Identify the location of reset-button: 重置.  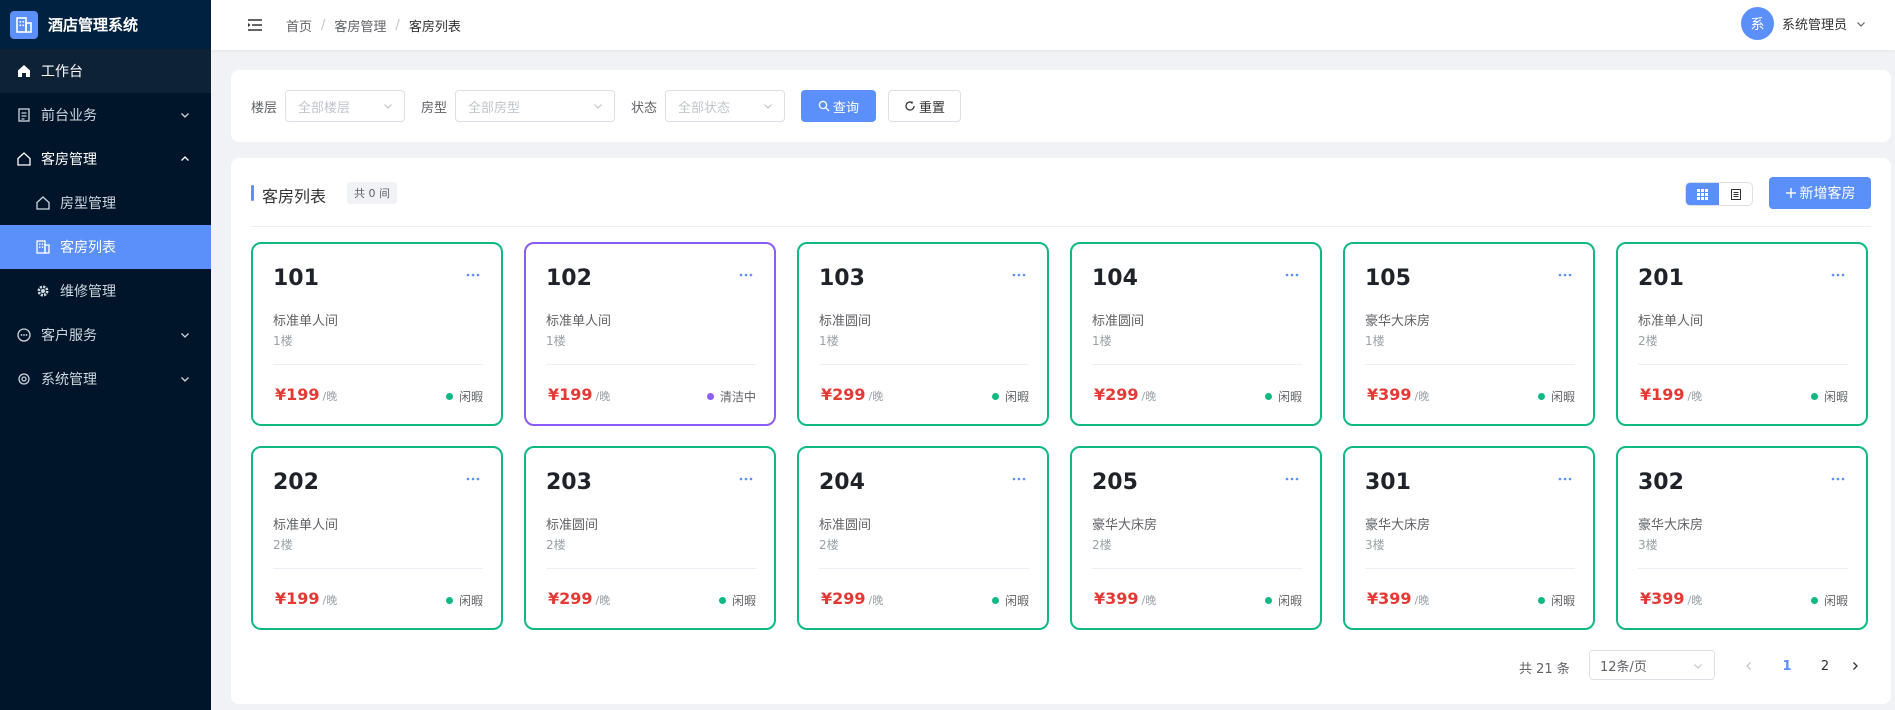
(925, 106).